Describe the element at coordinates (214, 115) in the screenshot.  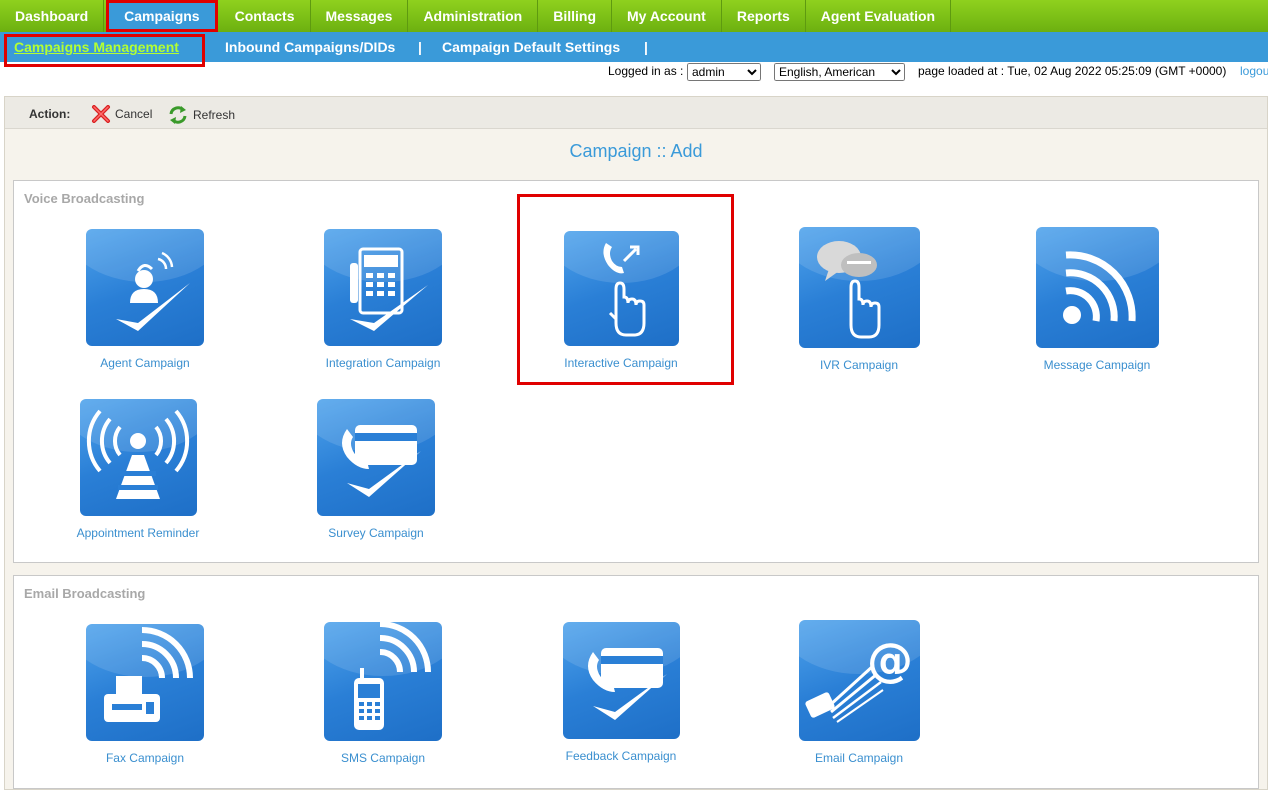
I see `refresh-label: Refresh` at that location.